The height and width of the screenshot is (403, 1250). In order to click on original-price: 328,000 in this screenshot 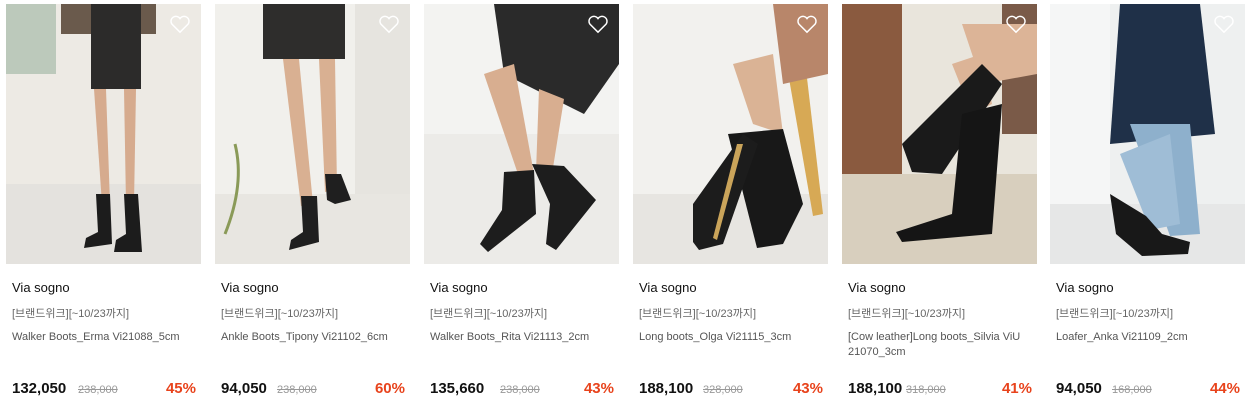, I will do `click(723, 390)`.